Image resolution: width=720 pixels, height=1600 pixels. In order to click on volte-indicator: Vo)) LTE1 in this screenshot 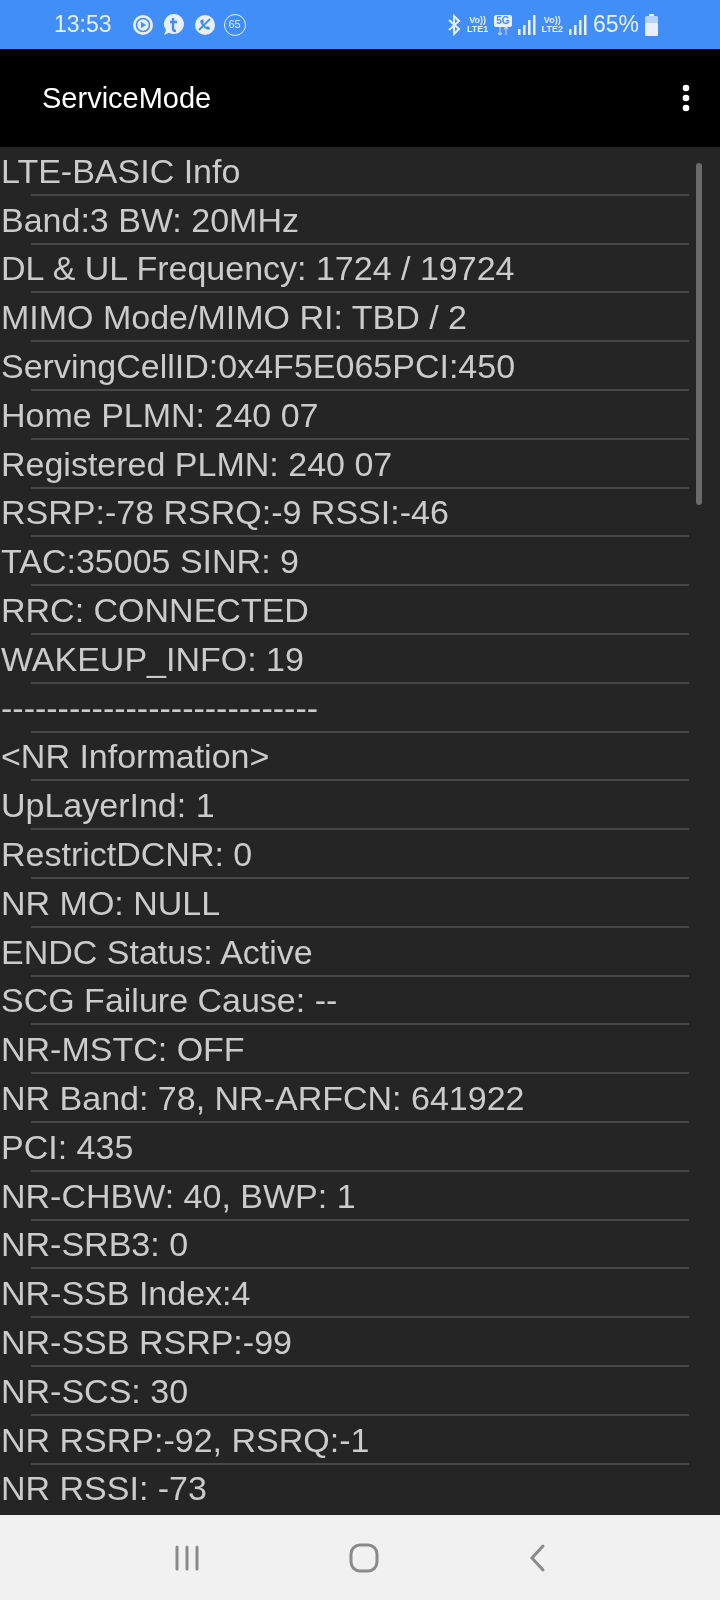, I will do `click(477, 24)`.